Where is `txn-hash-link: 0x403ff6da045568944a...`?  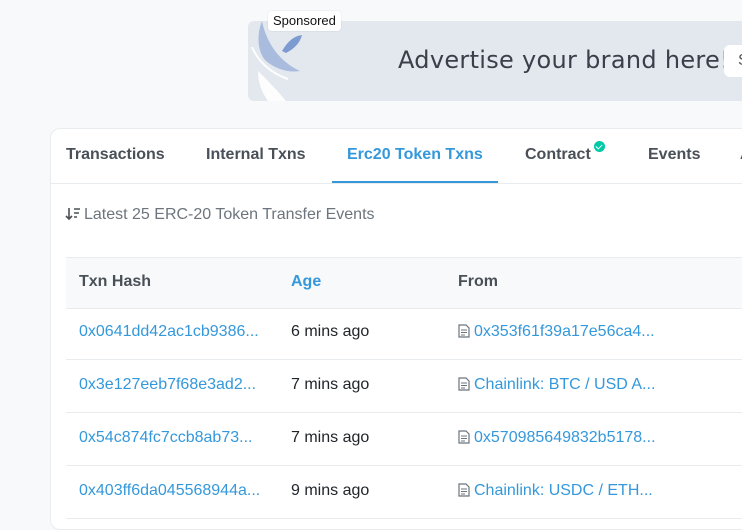
txn-hash-link: 0x403ff6da045568944a... is located at coordinates (172, 491).